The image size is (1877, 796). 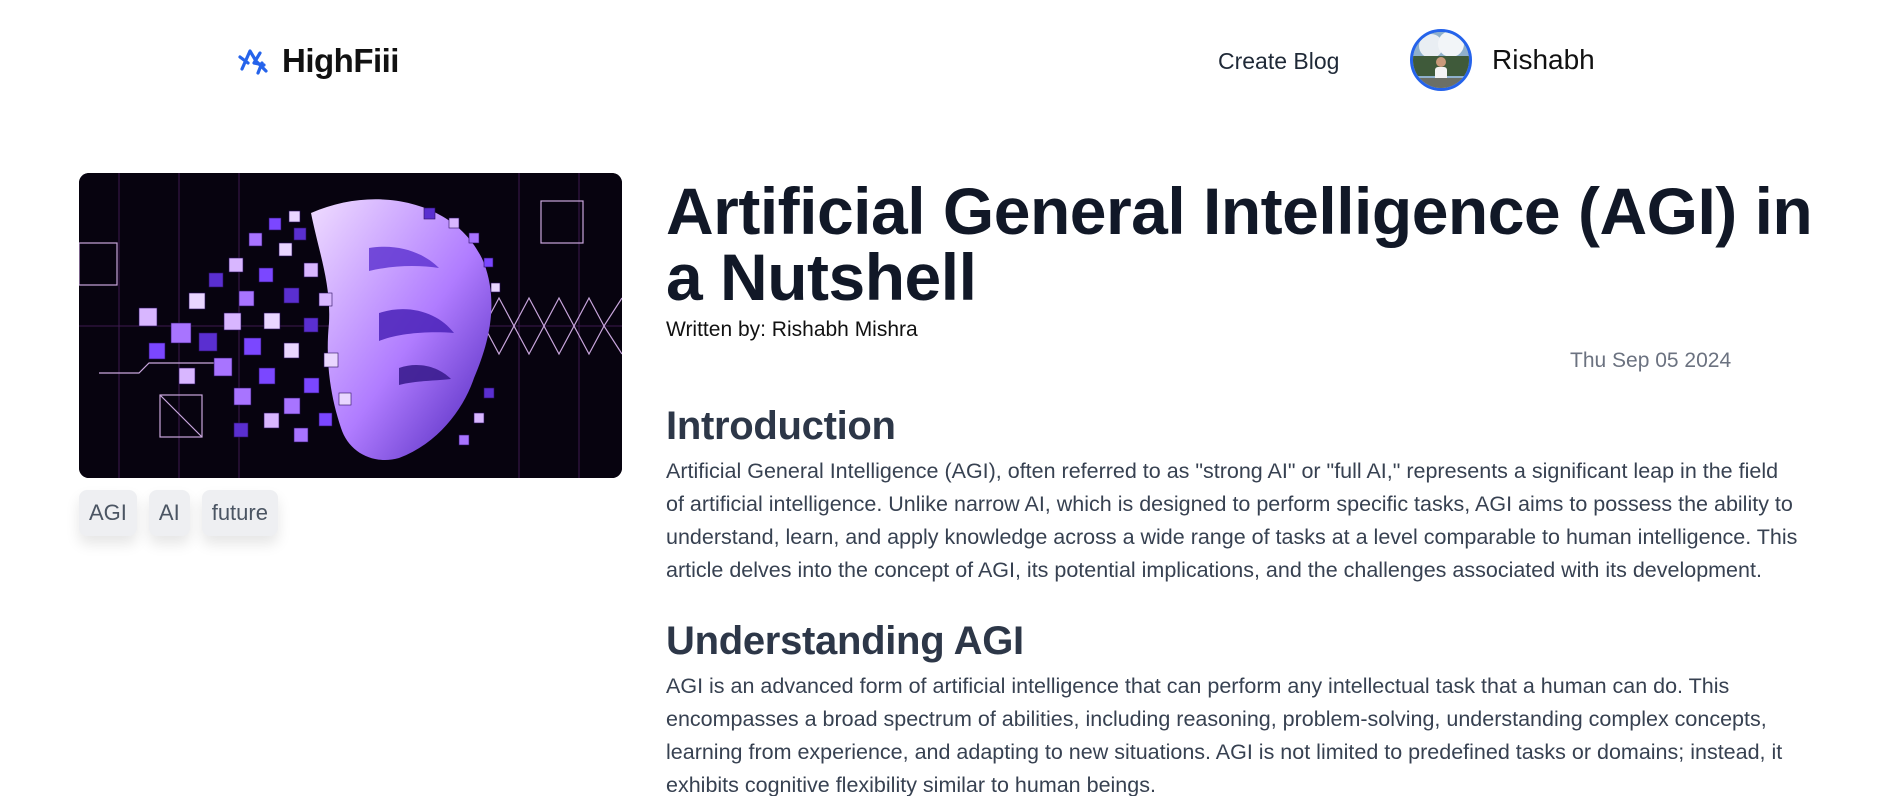 I want to click on user-name: Rishabh, so click(x=1543, y=59).